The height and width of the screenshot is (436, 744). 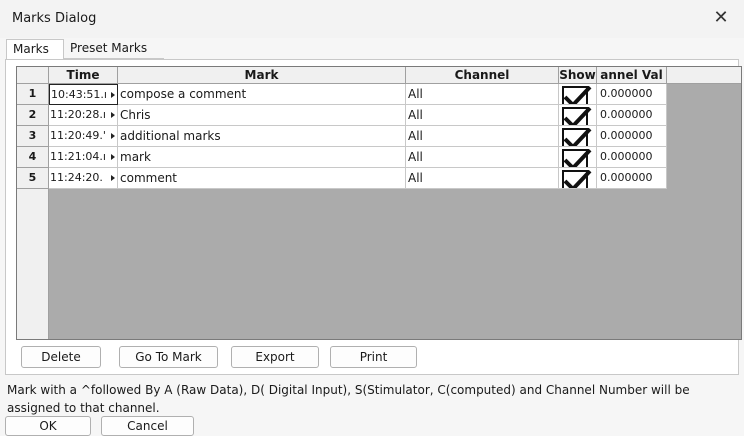 What do you see at coordinates (83, 178) in the screenshot?
I see `time-cell: 11:24:20.` at bounding box center [83, 178].